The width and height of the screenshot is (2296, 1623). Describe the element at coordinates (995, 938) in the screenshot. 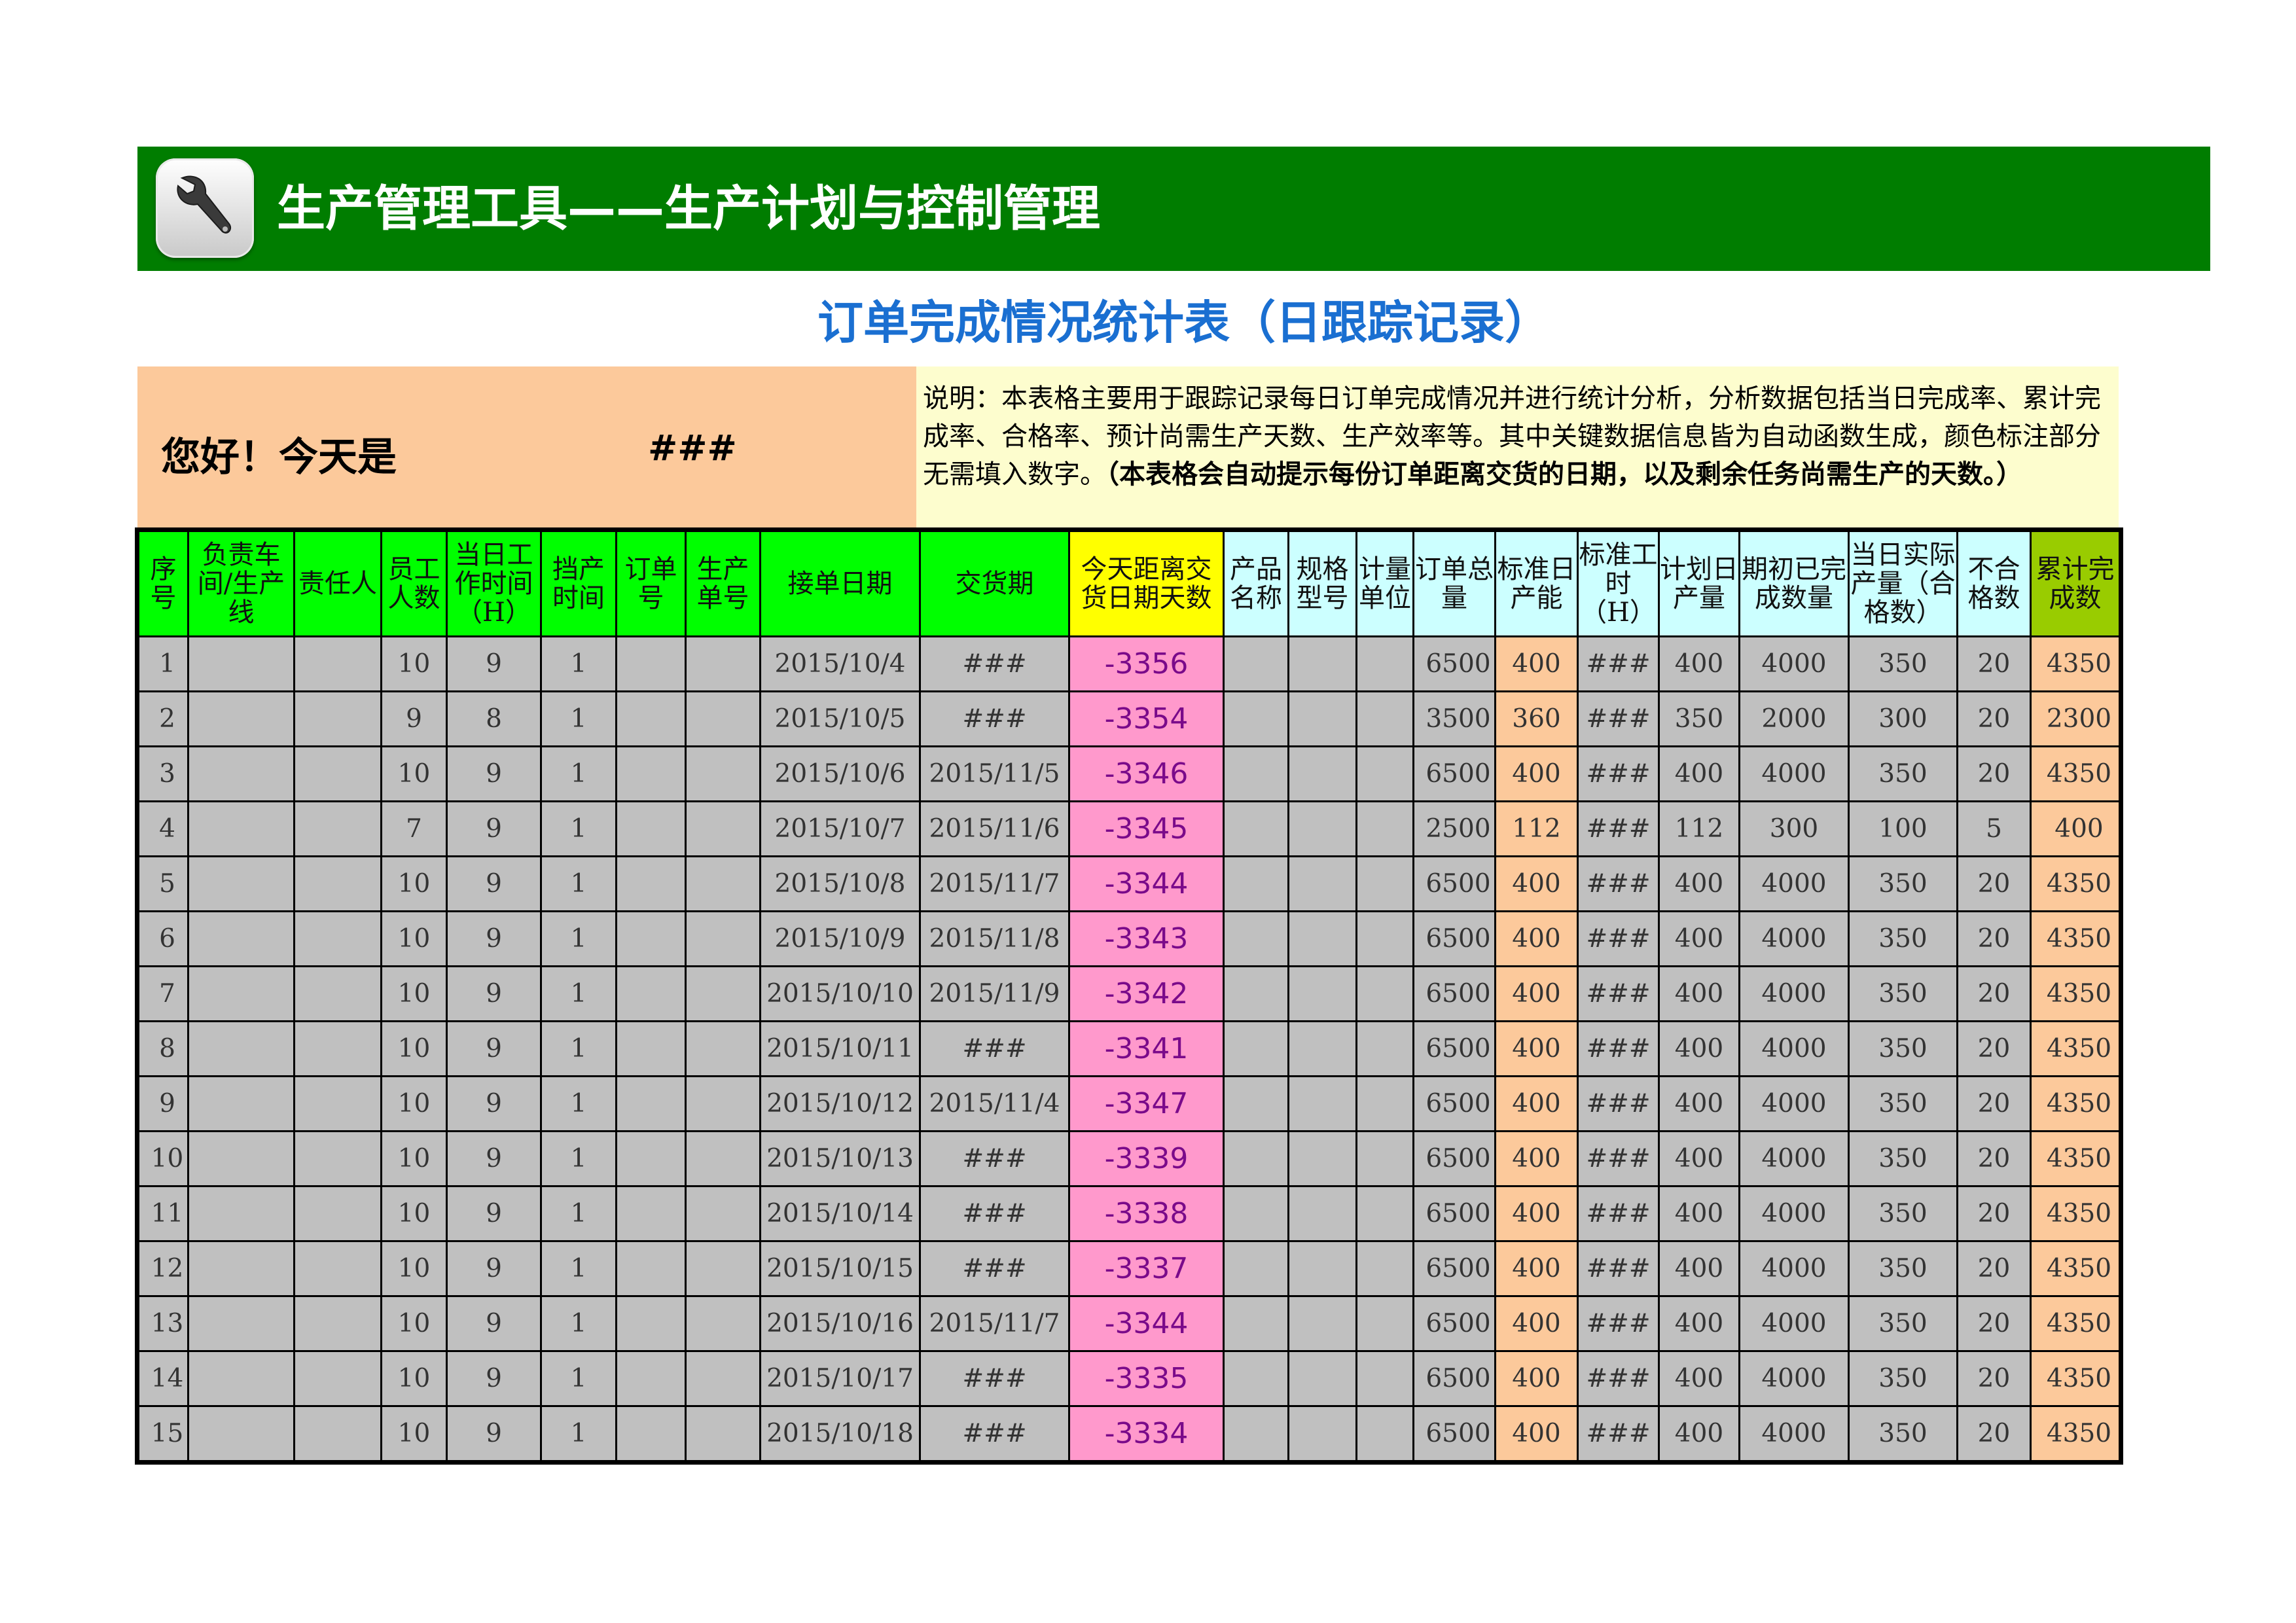

I see `cell-delivery-date: 2015/11/8` at that location.